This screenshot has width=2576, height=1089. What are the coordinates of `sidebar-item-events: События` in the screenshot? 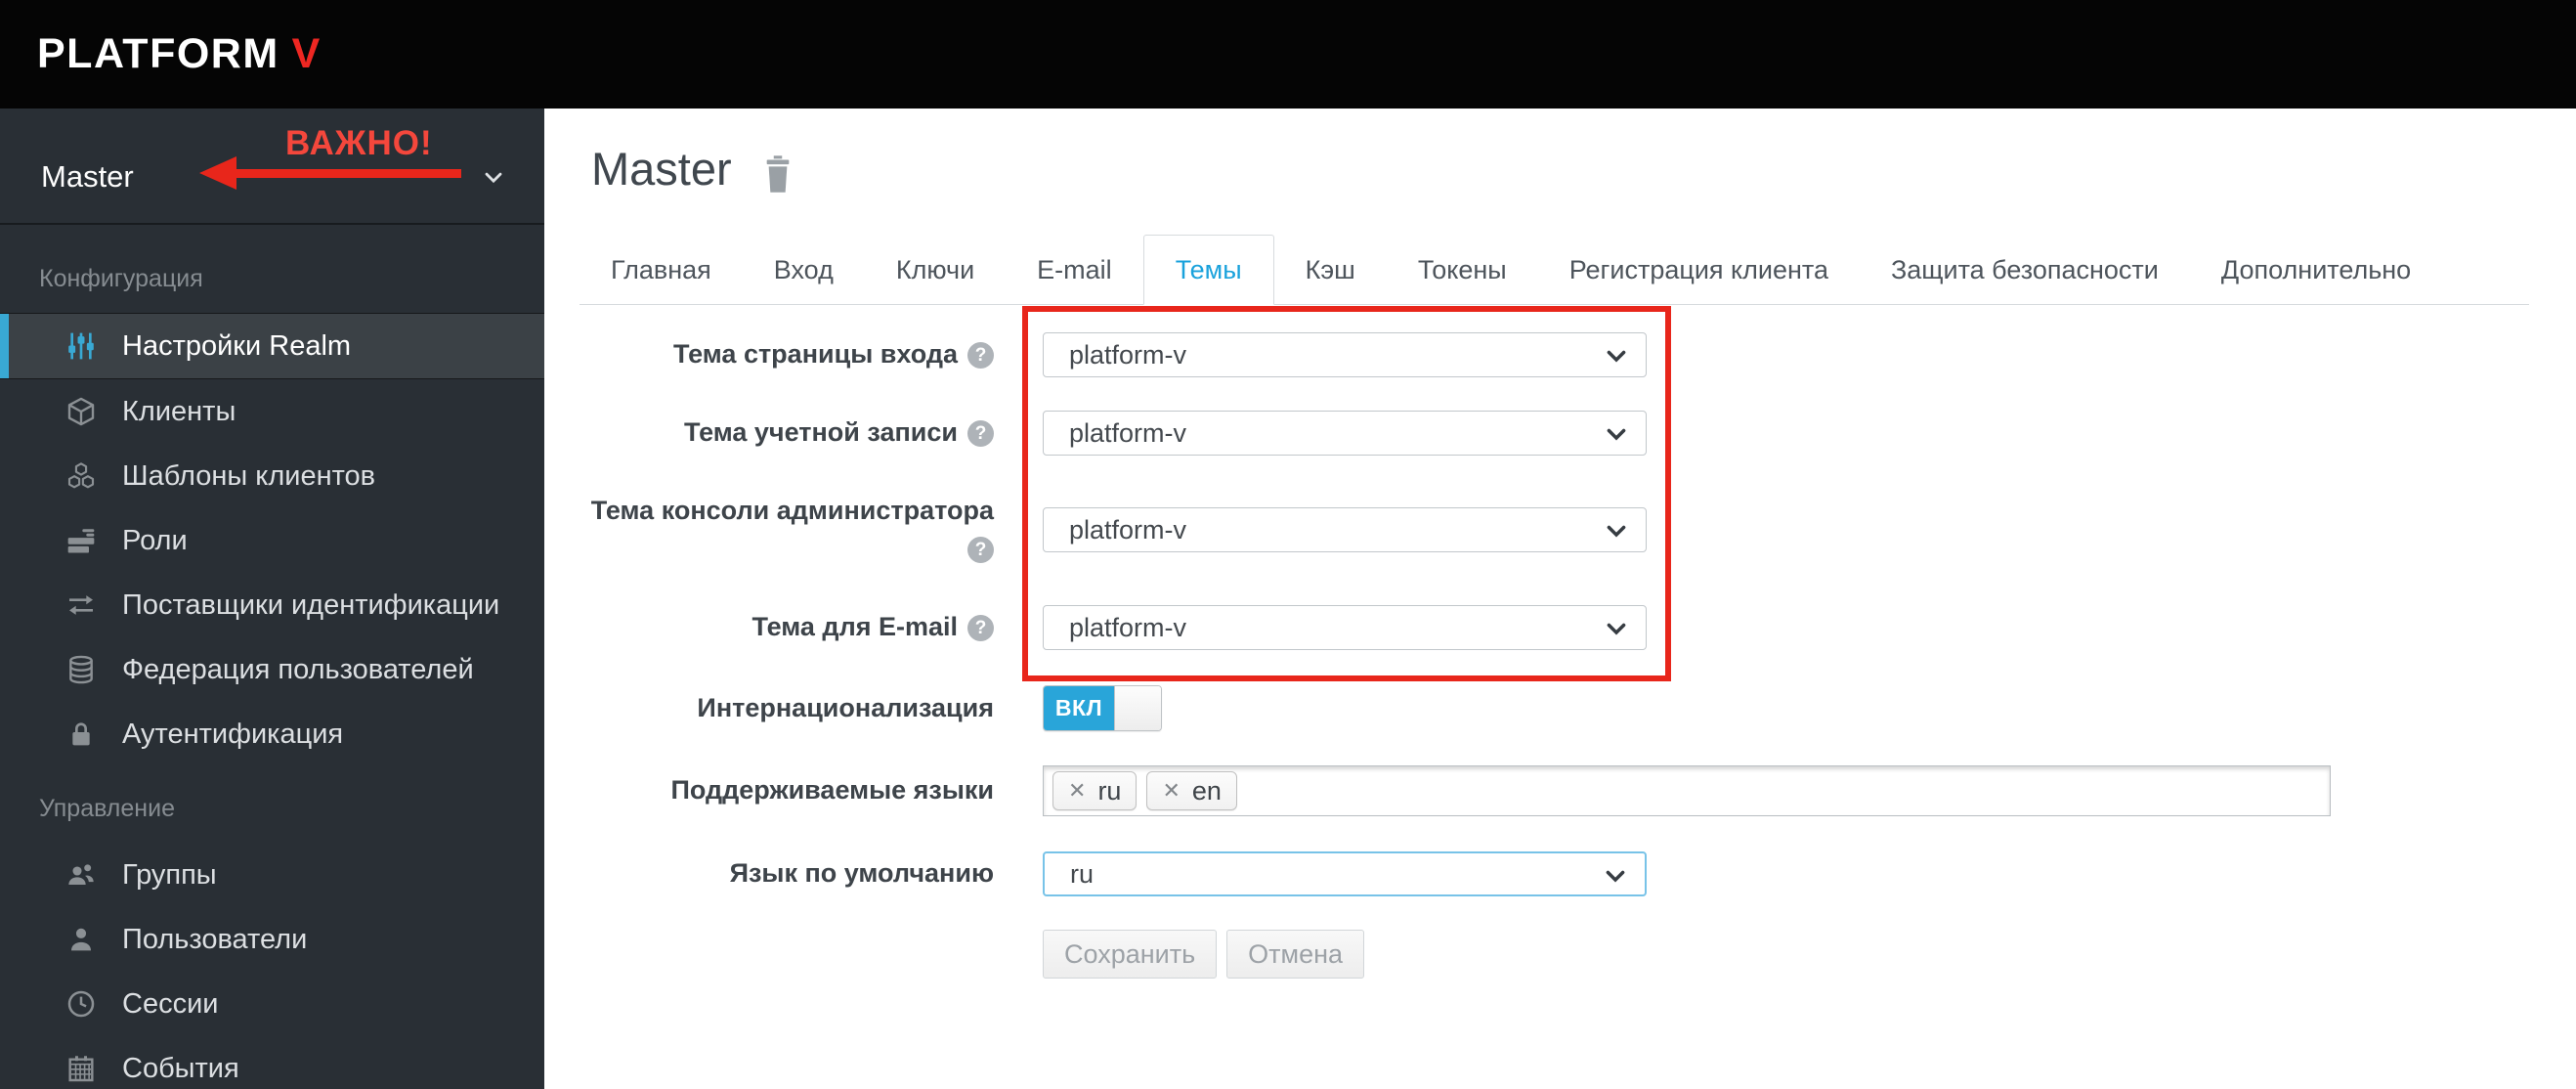 It's located at (272, 1062).